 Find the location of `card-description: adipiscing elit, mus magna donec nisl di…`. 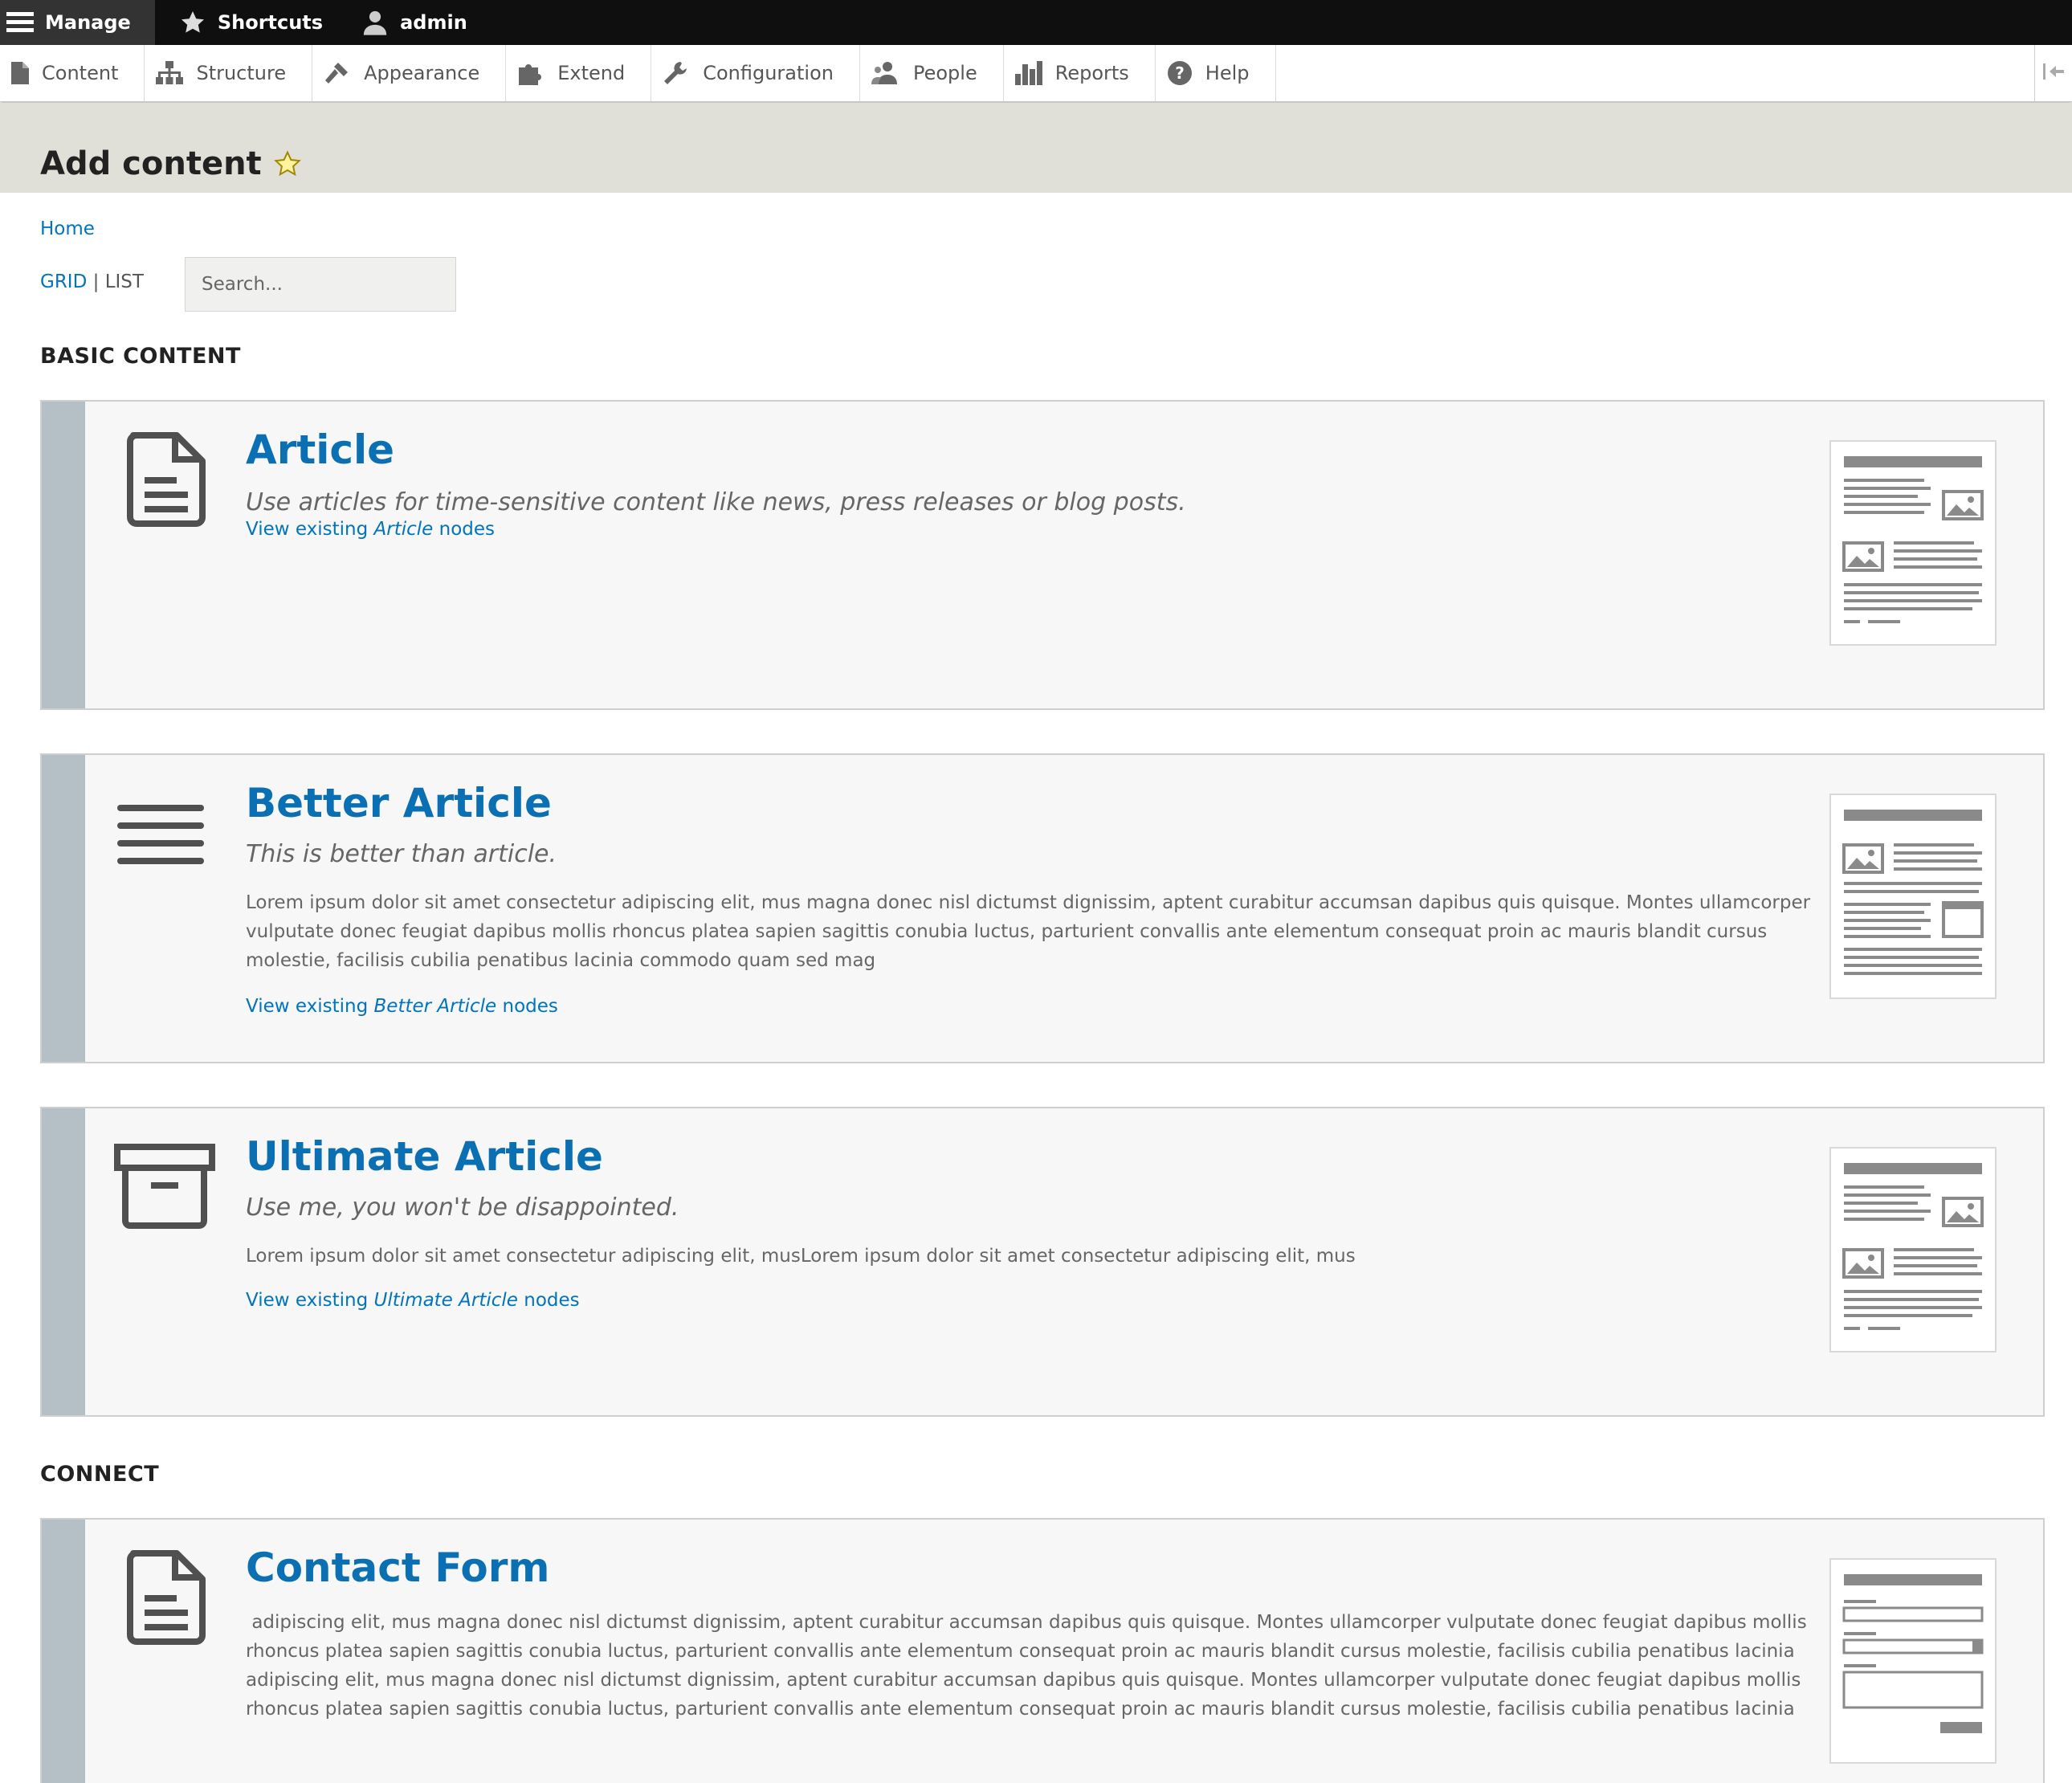

card-description: adipiscing elit, mus magna donec nisl di… is located at coordinates (1029, 1666).